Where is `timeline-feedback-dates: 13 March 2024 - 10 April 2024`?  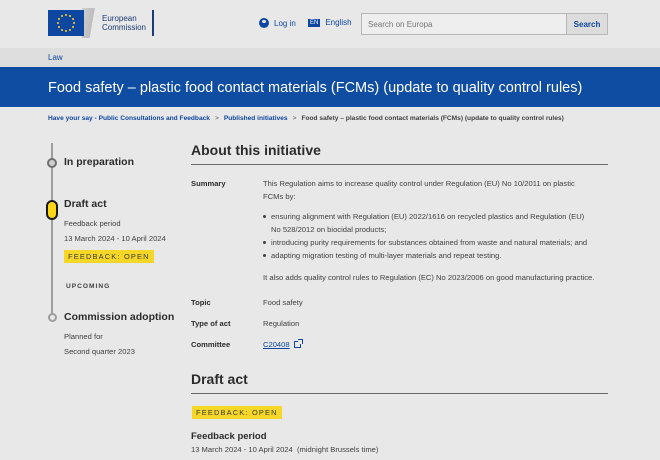
timeline-feedback-dates: 13 March 2024 - 10 April 2024 is located at coordinates (115, 238).